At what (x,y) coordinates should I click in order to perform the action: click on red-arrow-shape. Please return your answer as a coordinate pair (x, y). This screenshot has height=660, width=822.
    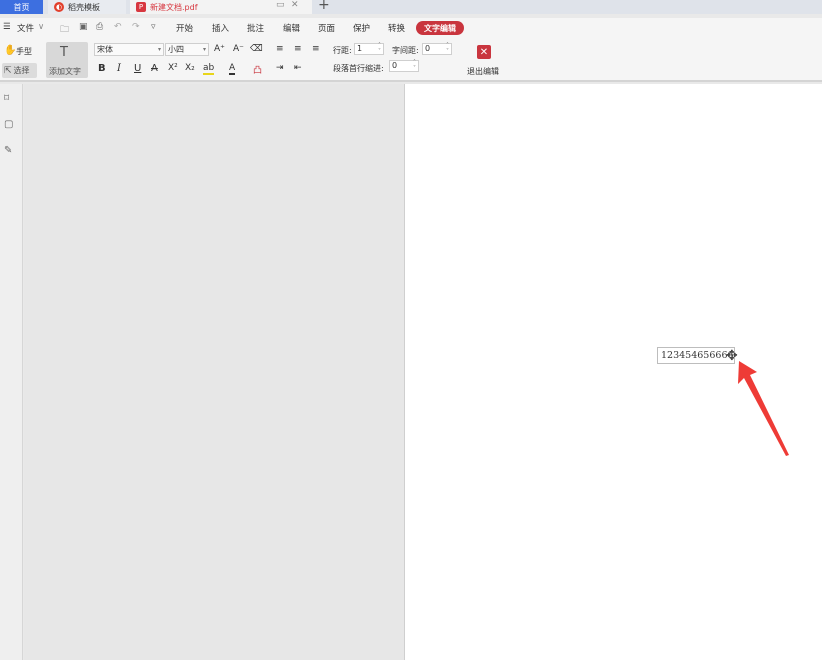
    Looking at the image, I should click on (763, 408).